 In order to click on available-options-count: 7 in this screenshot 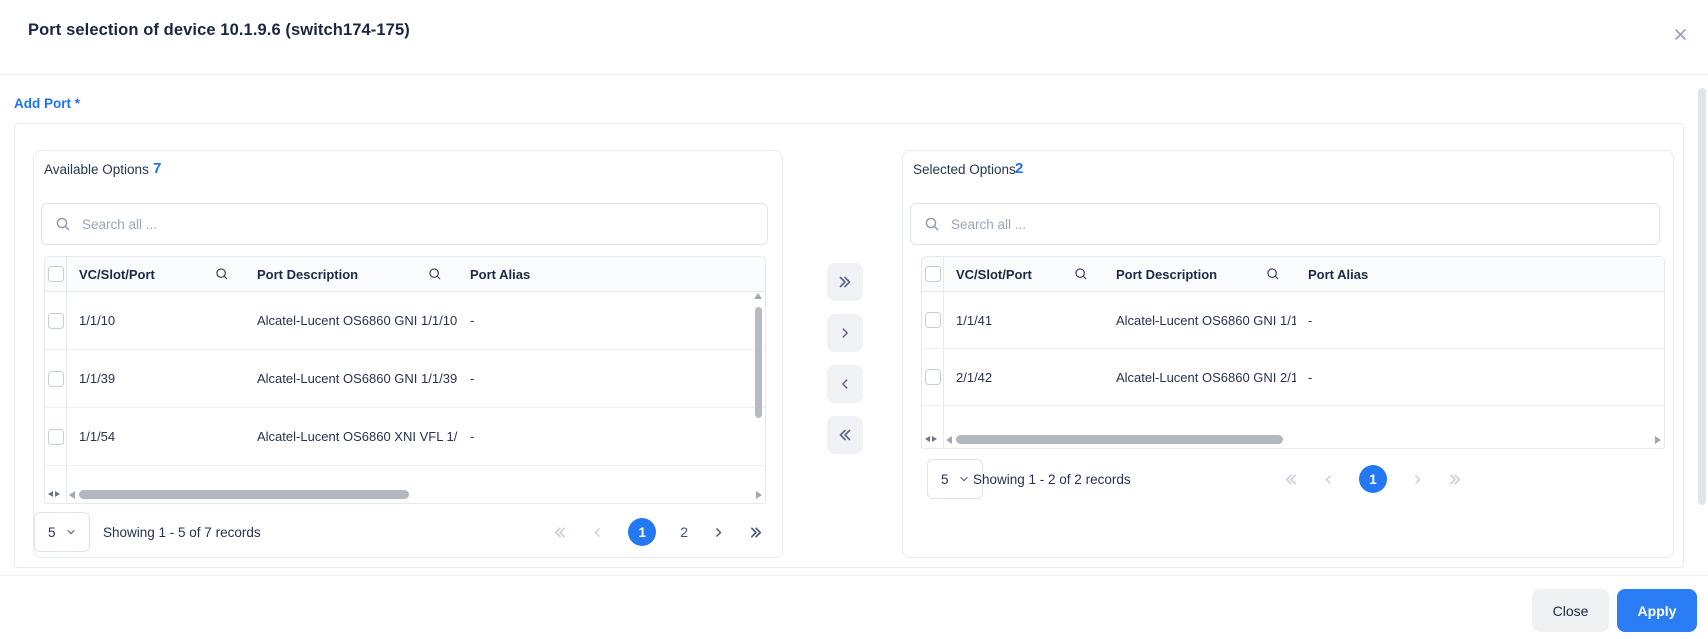, I will do `click(157, 168)`.